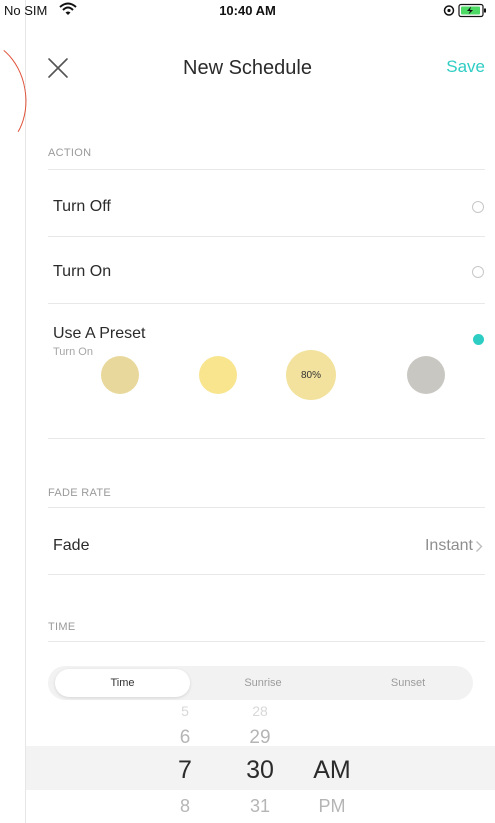 The image size is (495, 823). I want to click on preset-swatch-3: 80%, so click(311, 375).